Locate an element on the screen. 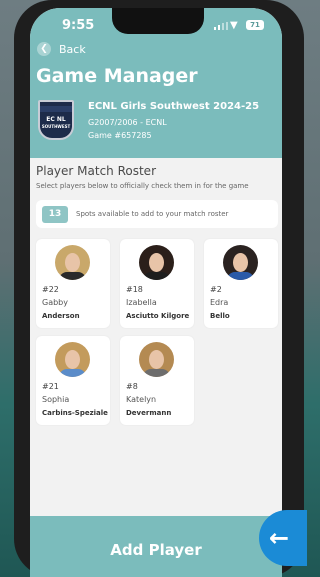 The image size is (320, 577). game-number: Game #657285 is located at coordinates (120, 135).